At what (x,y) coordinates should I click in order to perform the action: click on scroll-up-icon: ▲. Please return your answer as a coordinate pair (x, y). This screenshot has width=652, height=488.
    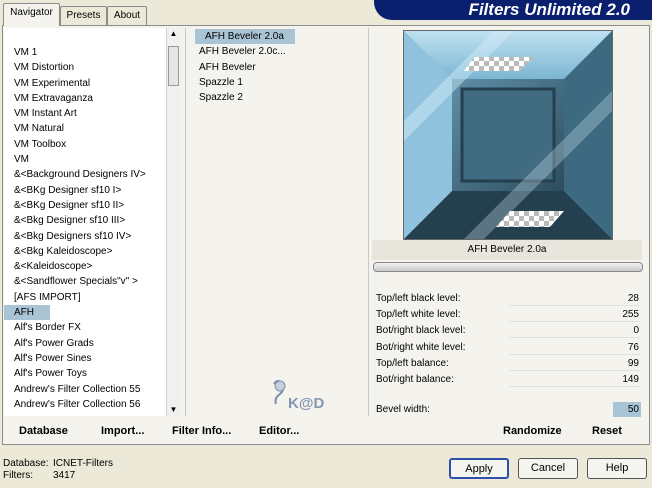
    Looking at the image, I should click on (173, 34).